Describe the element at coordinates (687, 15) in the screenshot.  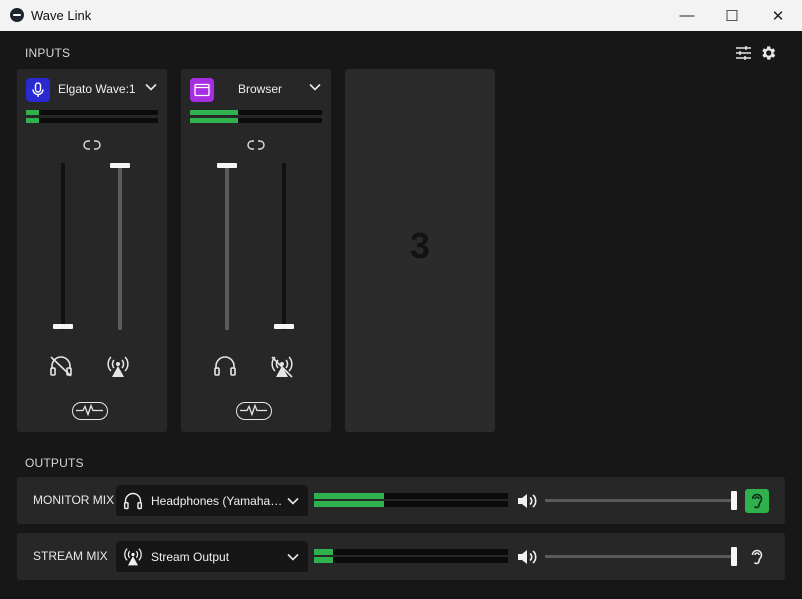
I see `minimize-button: —` at that location.